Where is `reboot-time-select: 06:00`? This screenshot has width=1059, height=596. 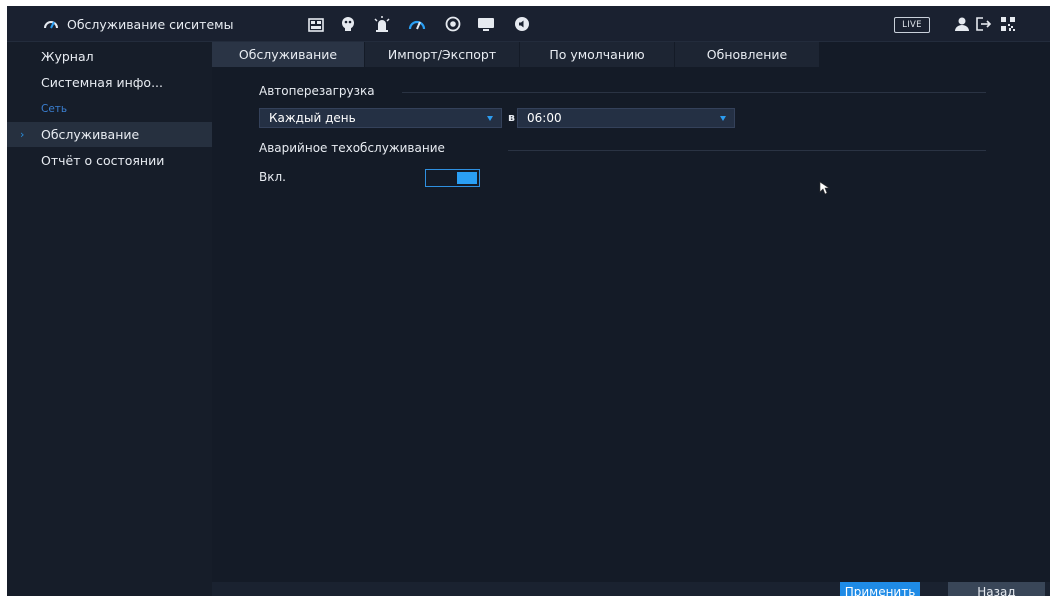
reboot-time-select: 06:00 is located at coordinates (626, 118).